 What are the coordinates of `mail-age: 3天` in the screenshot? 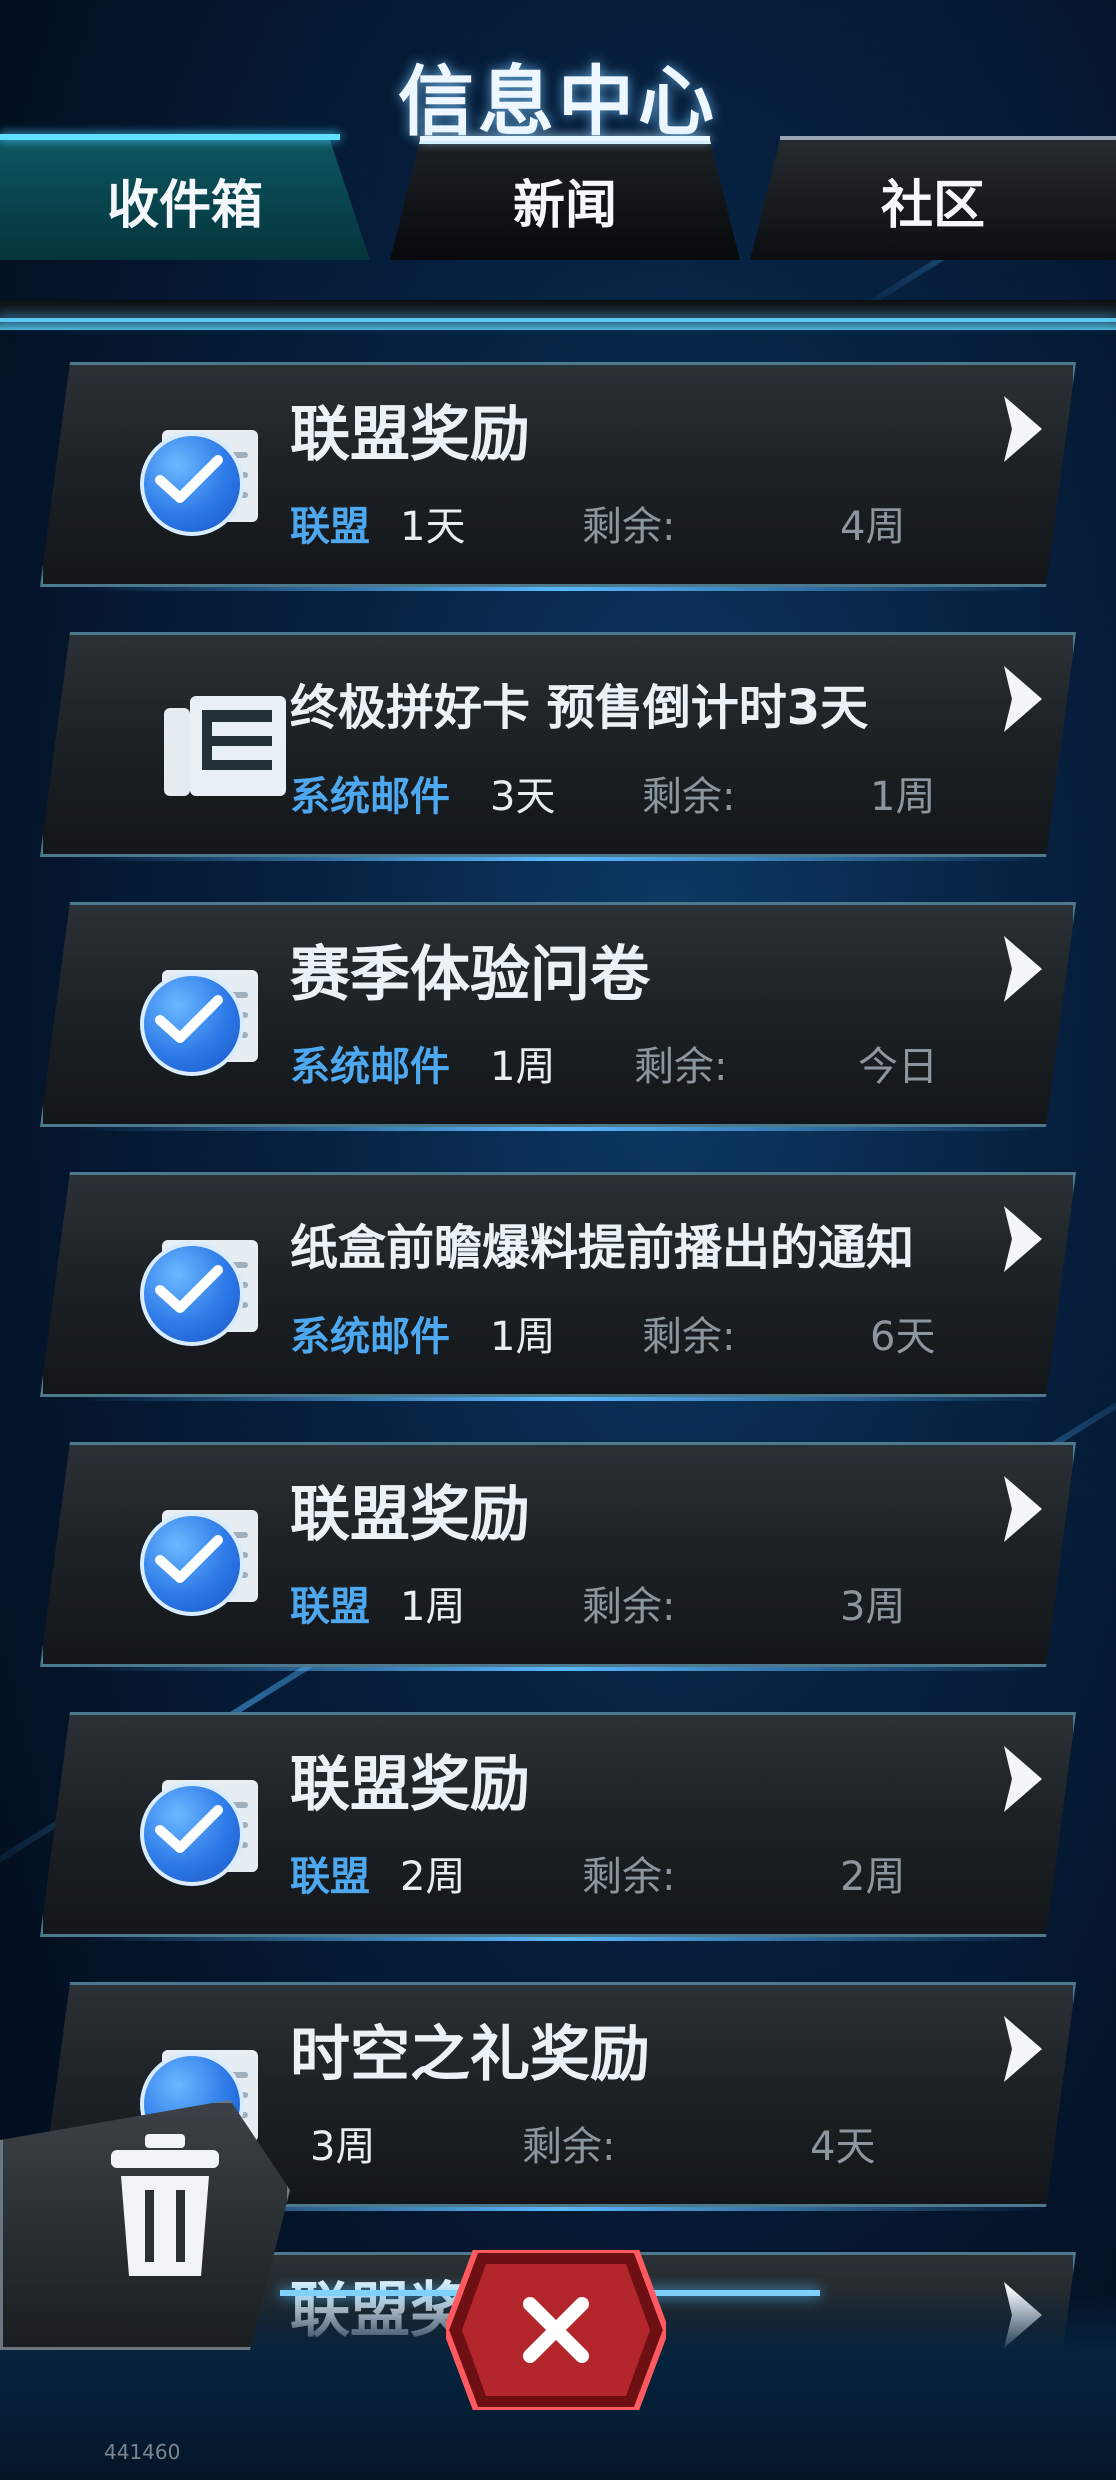 It's located at (523, 797).